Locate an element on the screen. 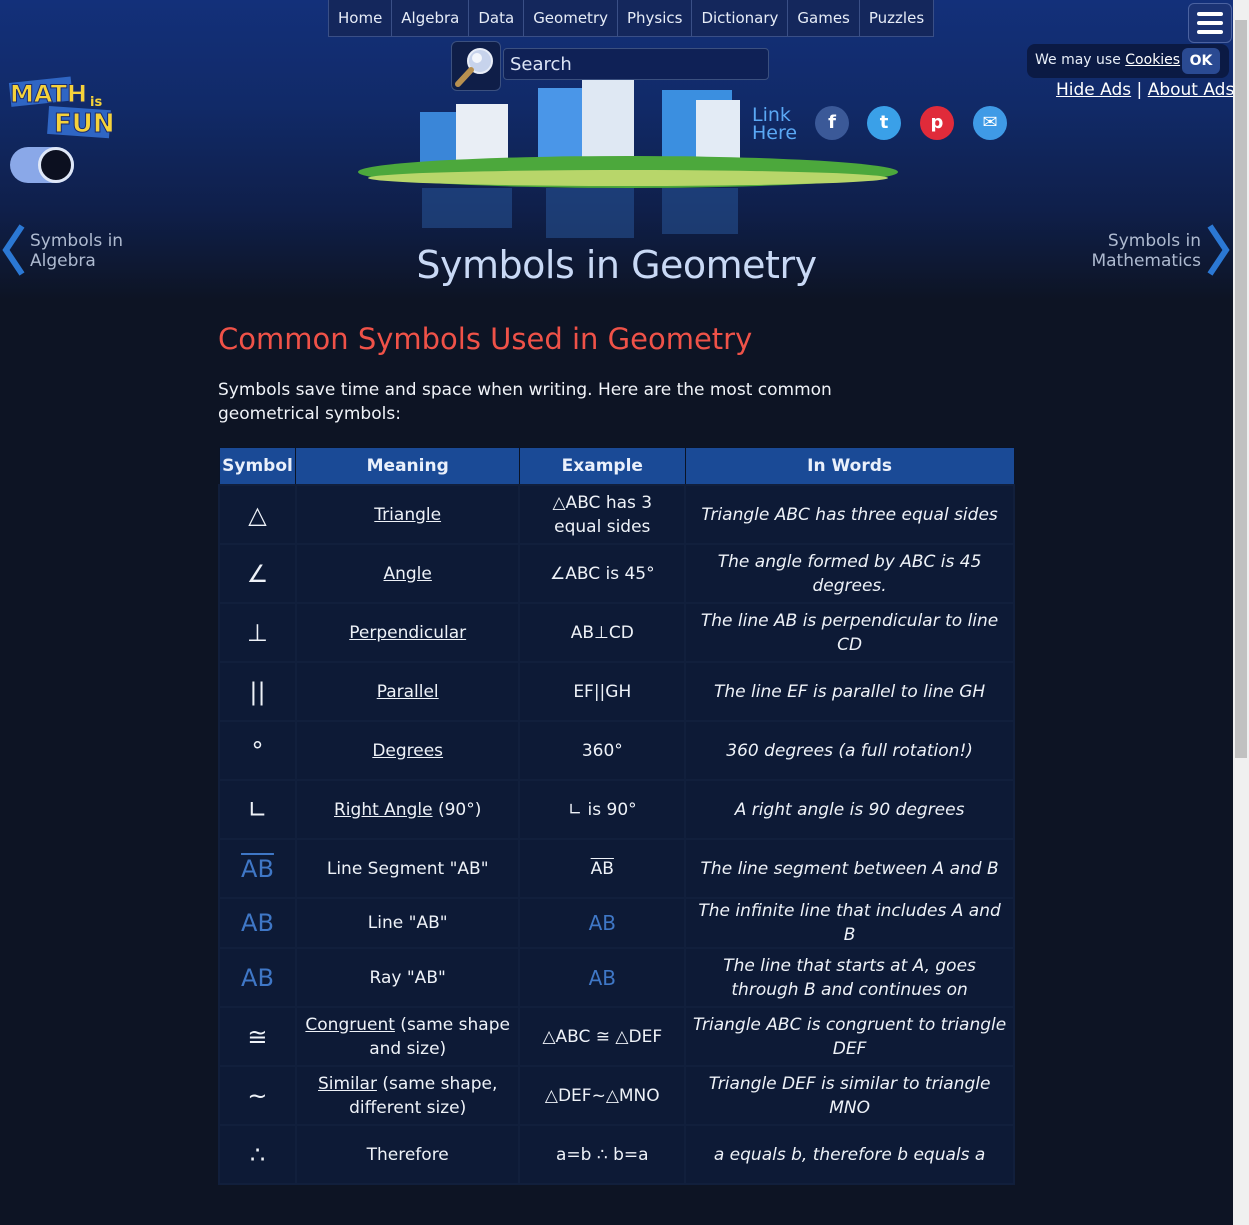 The width and height of the screenshot is (1249, 1225). example-cell: ∠ABC is 45° is located at coordinates (602, 573).